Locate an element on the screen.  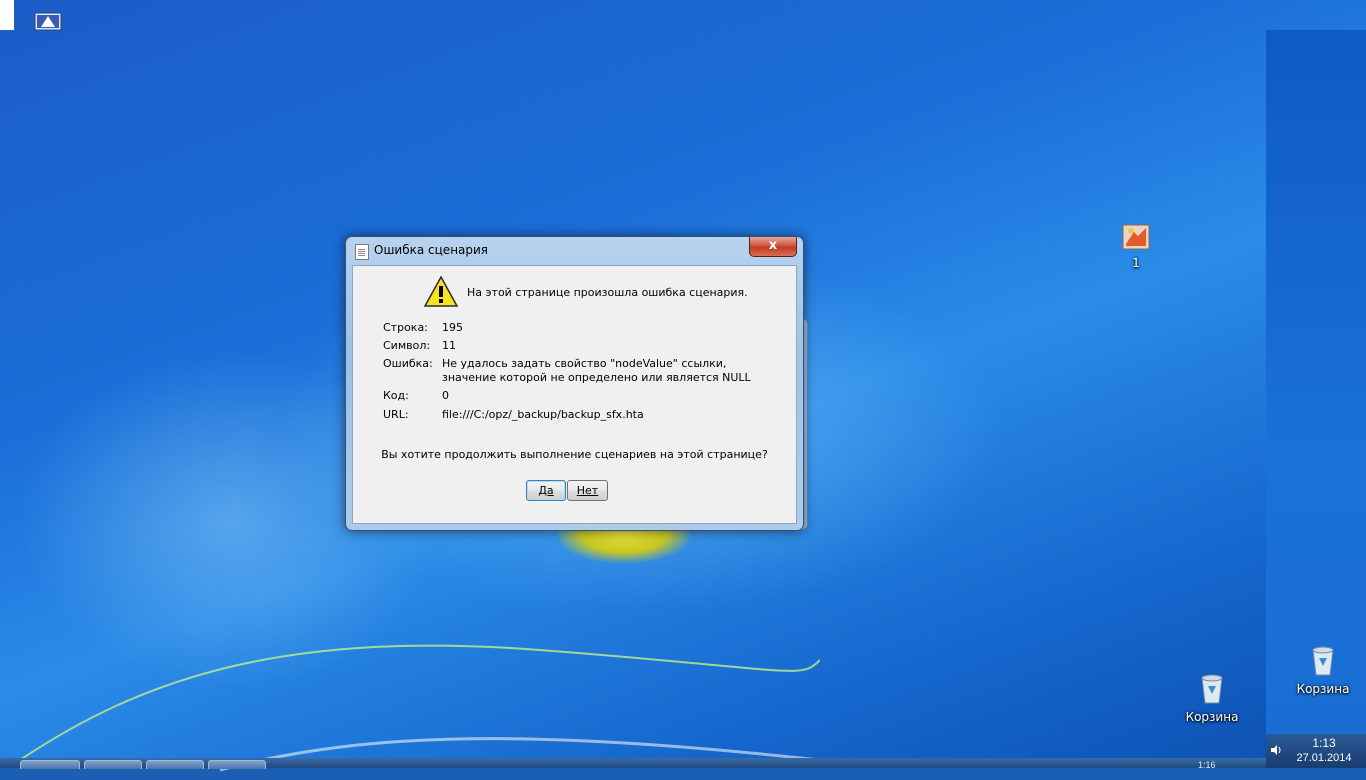
paint-app-icon is located at coordinates (1136, 237).